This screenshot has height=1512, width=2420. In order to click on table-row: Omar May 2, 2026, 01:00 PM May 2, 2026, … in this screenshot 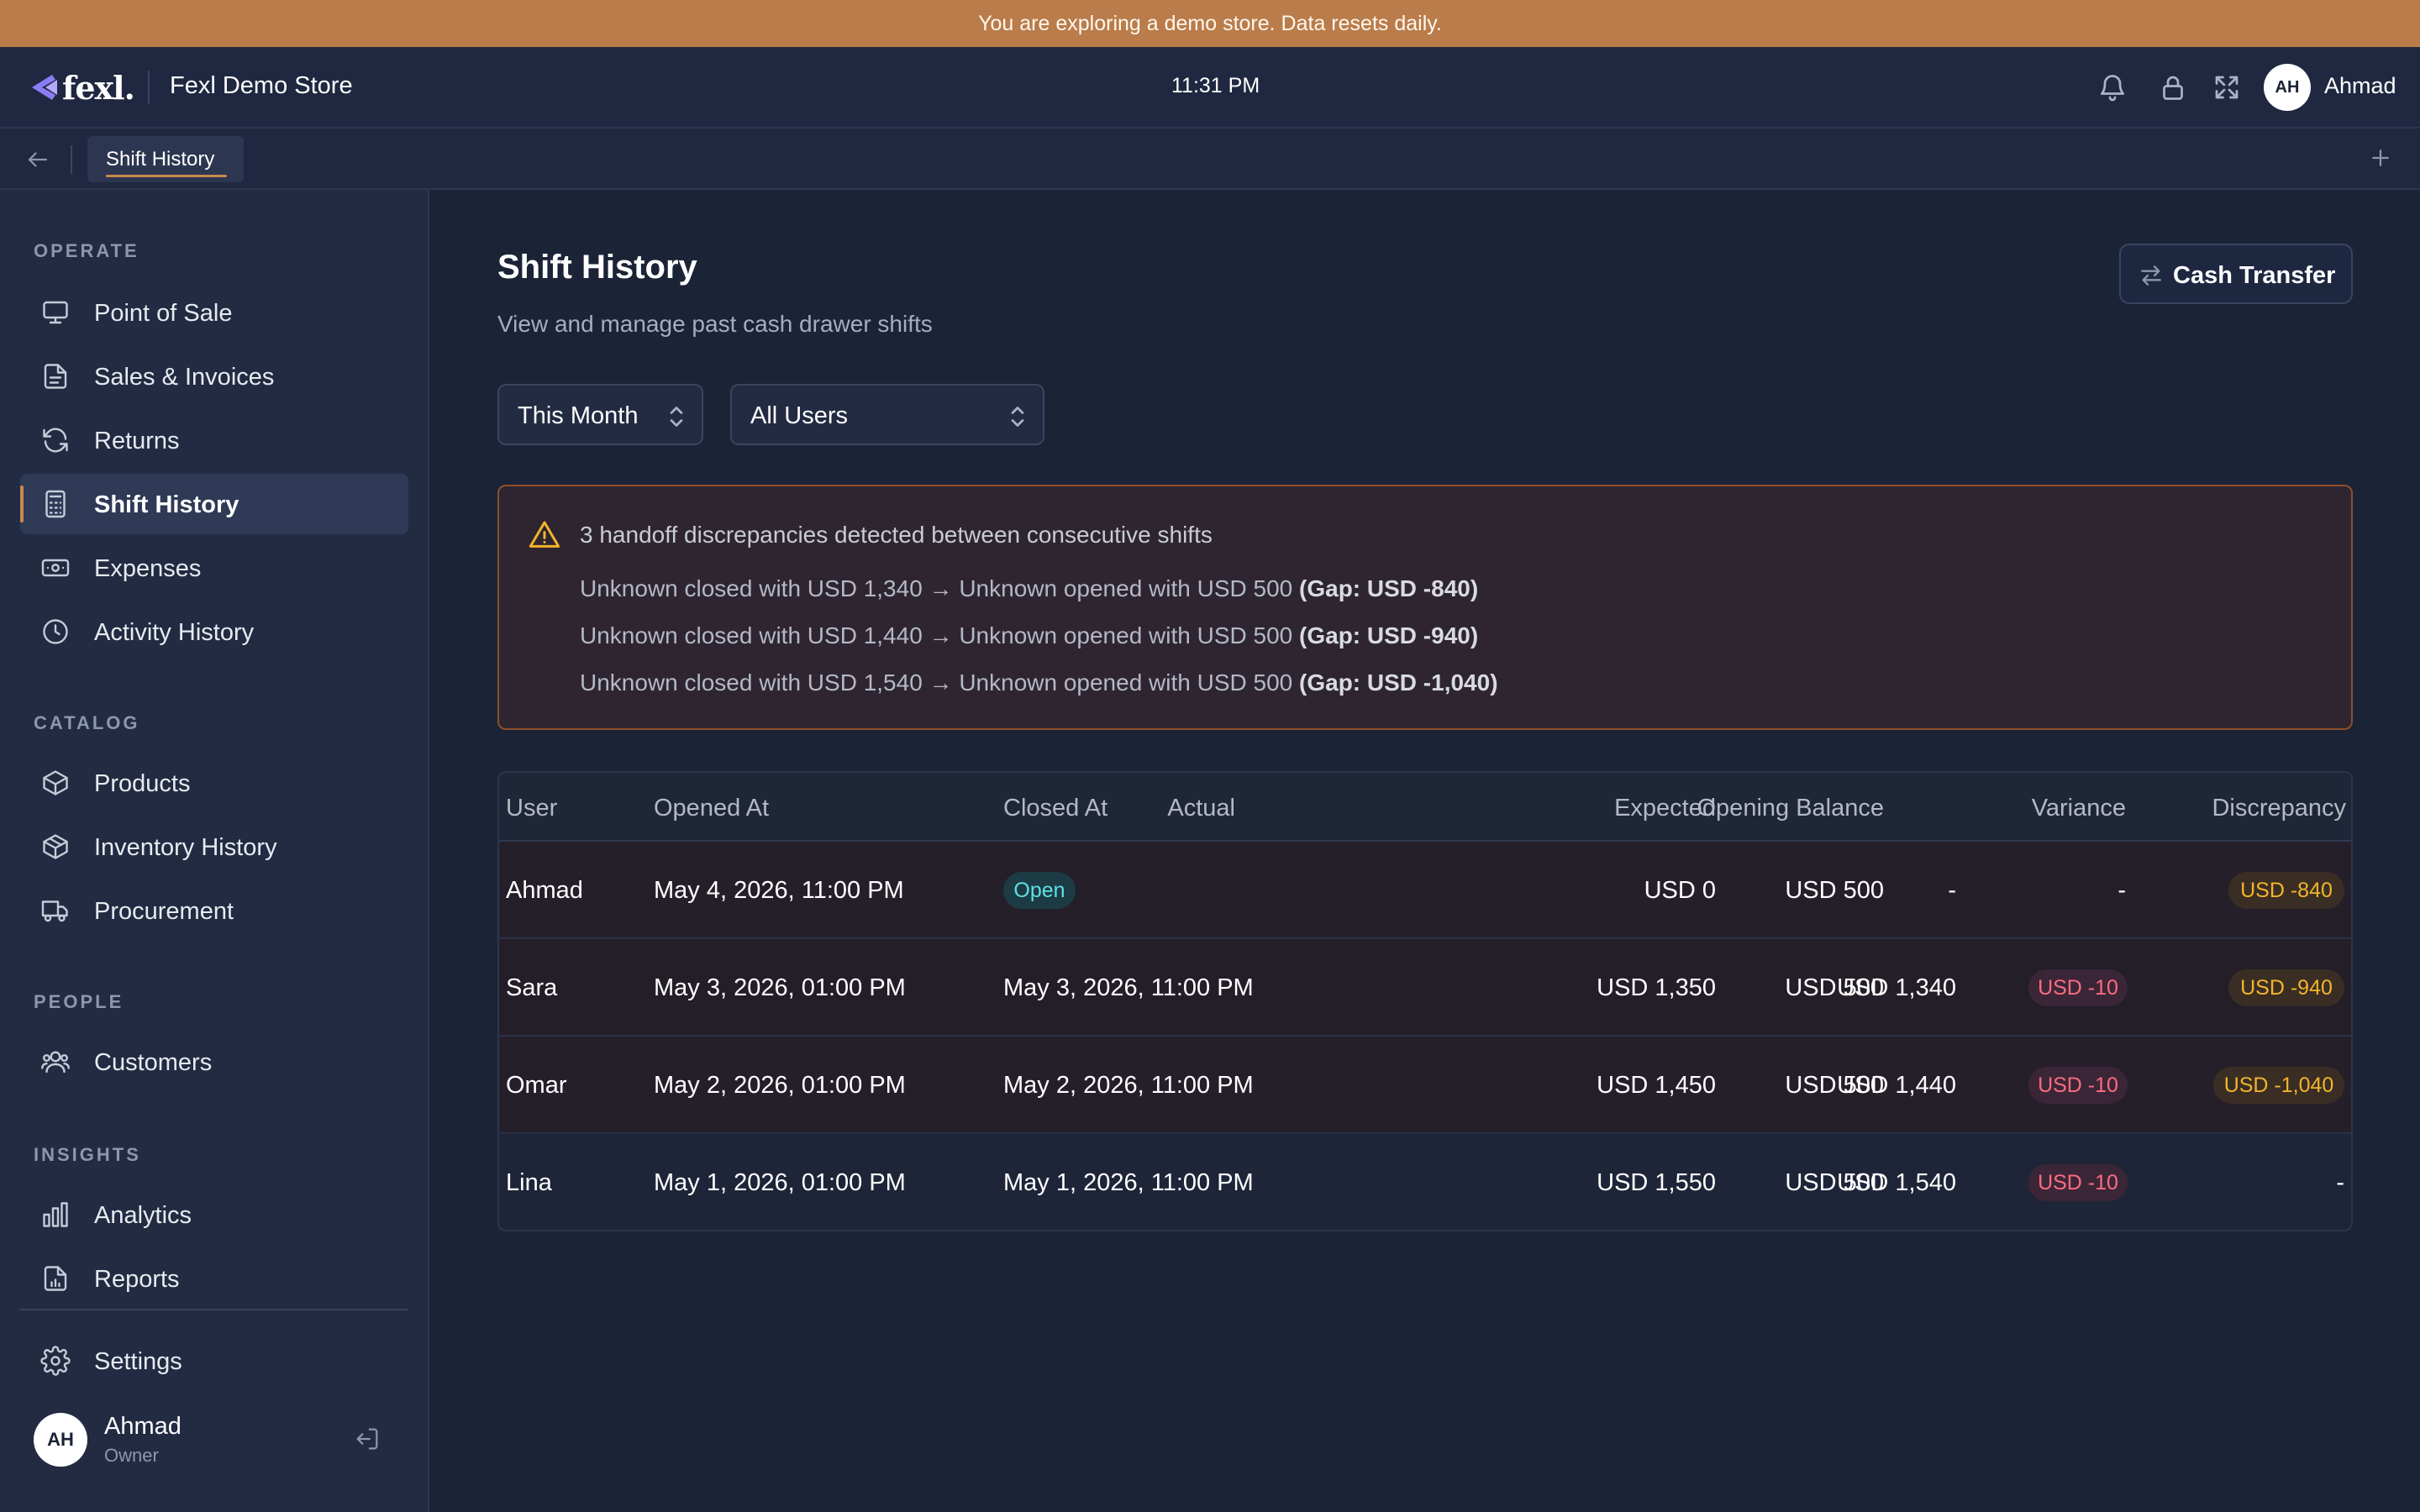, I will do `click(1425, 1085)`.